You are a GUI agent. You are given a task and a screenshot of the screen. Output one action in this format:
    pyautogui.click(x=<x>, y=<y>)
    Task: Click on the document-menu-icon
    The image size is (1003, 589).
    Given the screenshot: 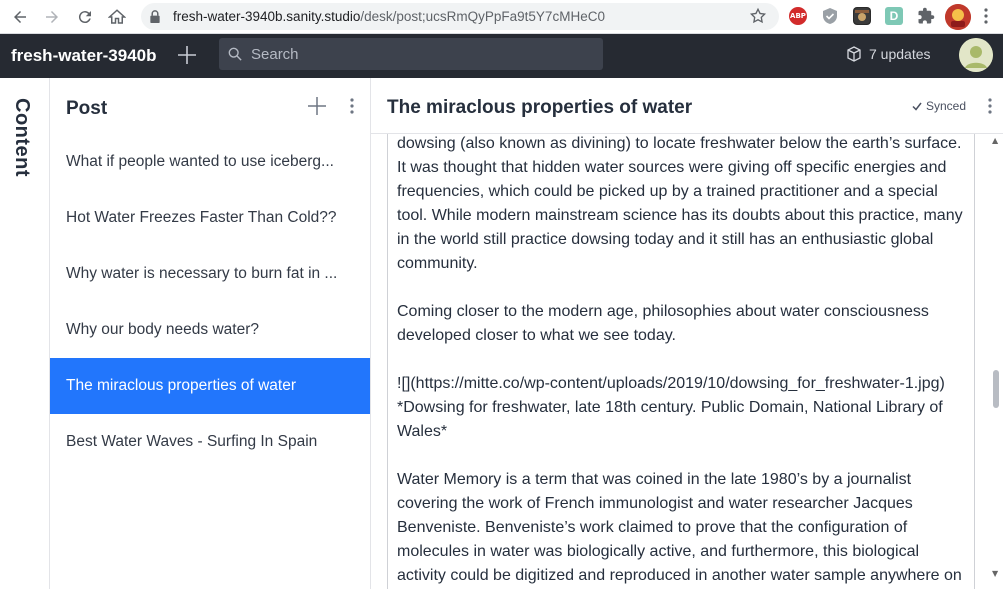 What is the action you would take?
    pyautogui.click(x=990, y=106)
    